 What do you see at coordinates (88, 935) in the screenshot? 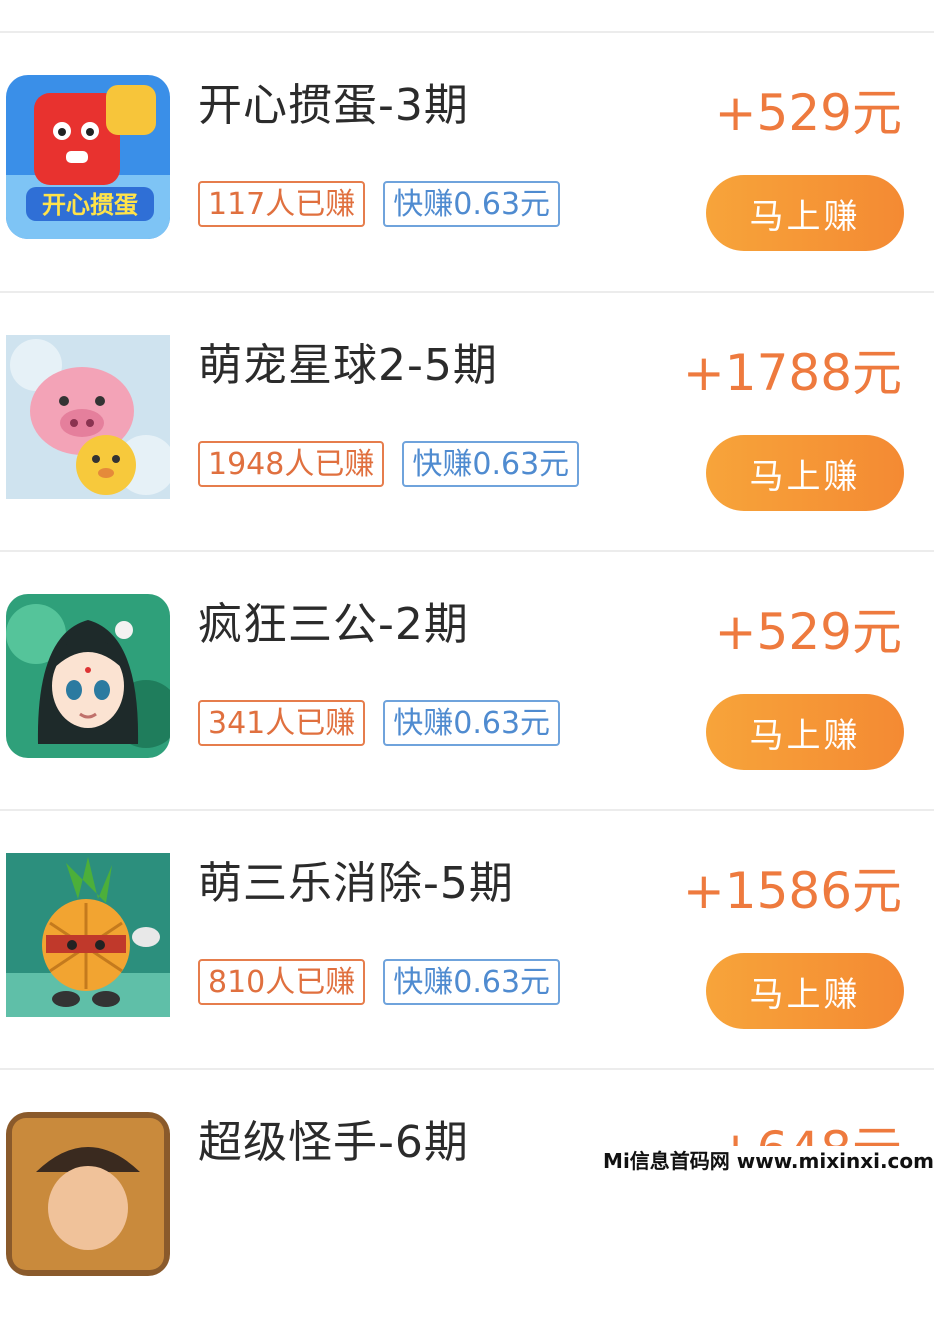
I see `pineapple-warrior-game-icon` at bounding box center [88, 935].